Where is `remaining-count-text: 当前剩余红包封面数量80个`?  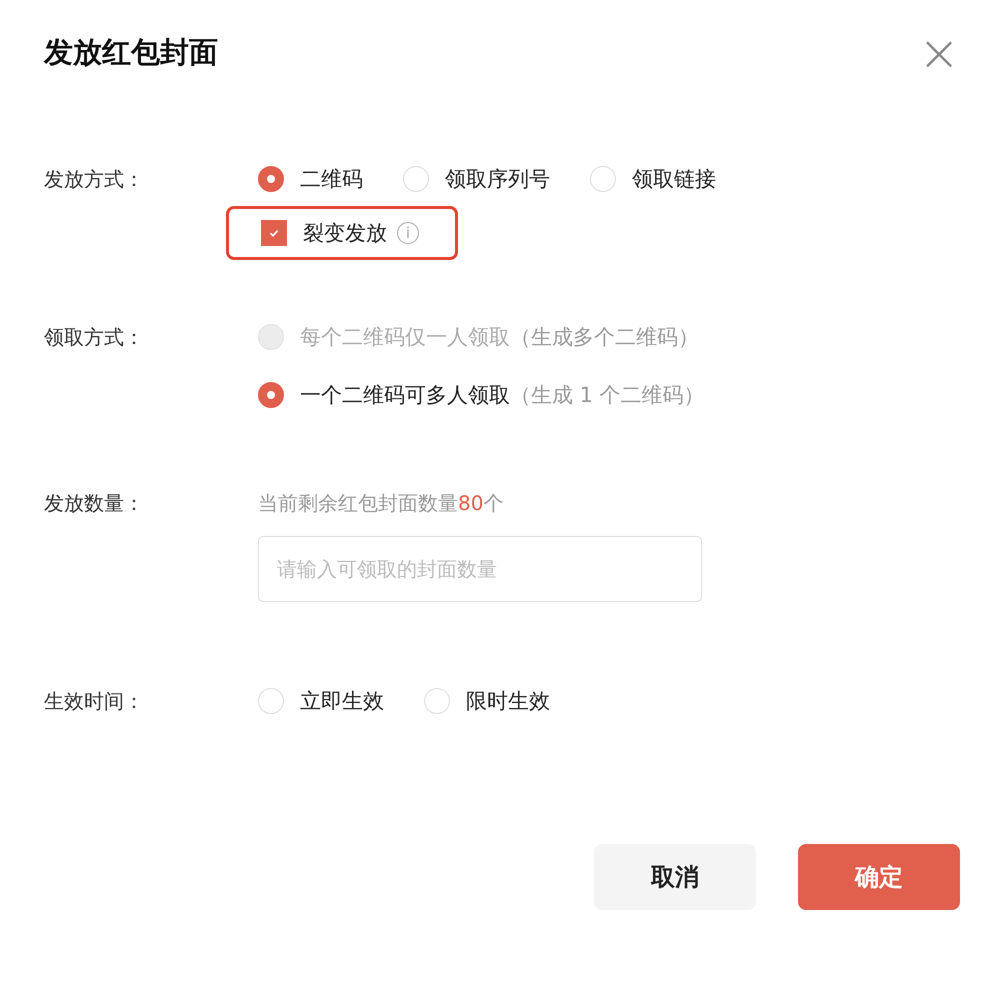
remaining-count-text: 当前剩余红包封面数量80个 is located at coordinates (381, 503).